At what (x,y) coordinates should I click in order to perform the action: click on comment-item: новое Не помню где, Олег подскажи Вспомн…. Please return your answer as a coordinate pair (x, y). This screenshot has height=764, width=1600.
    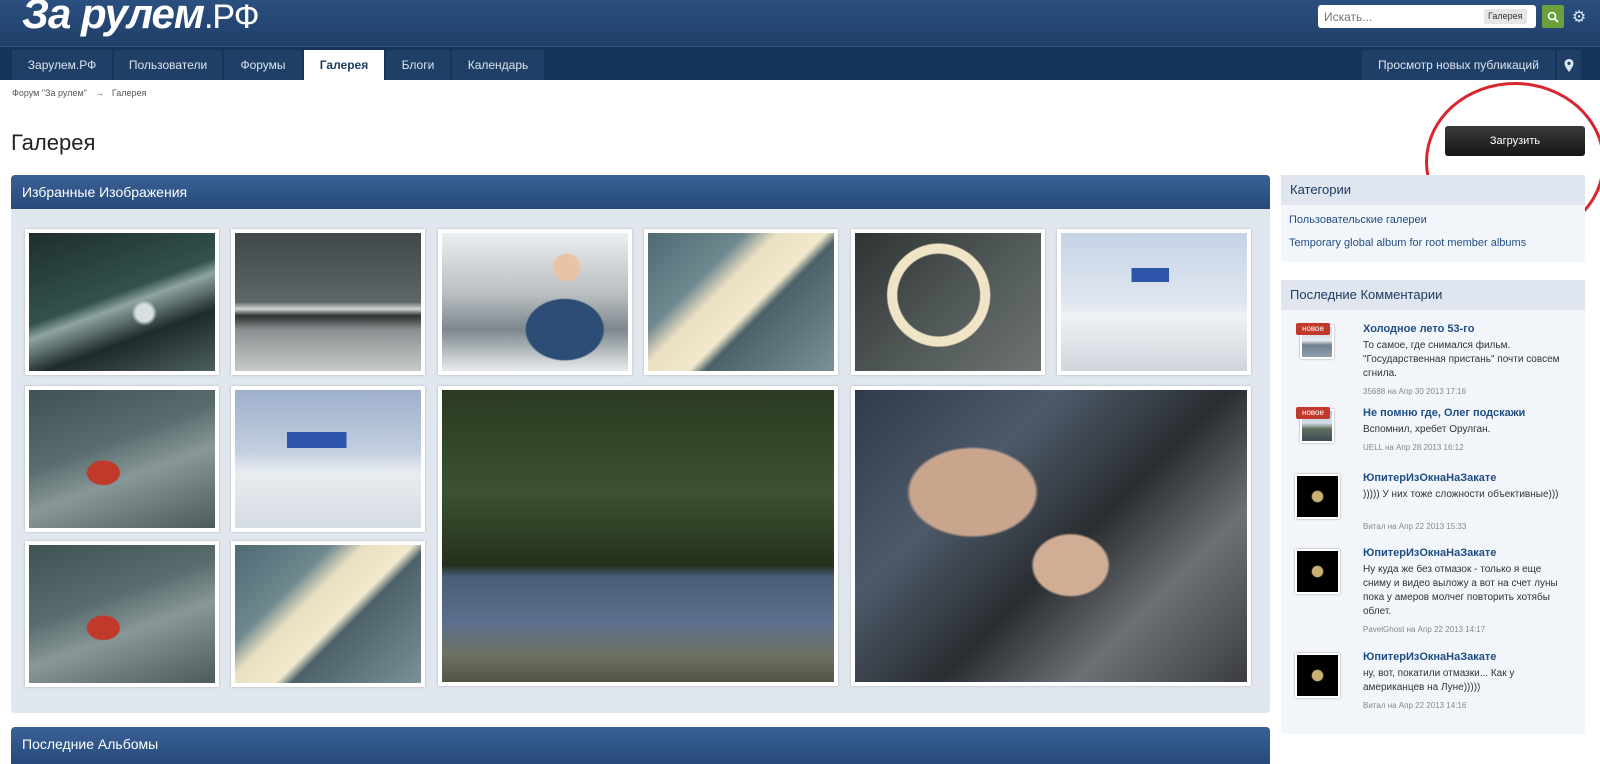
    Looking at the image, I should click on (1433, 434).